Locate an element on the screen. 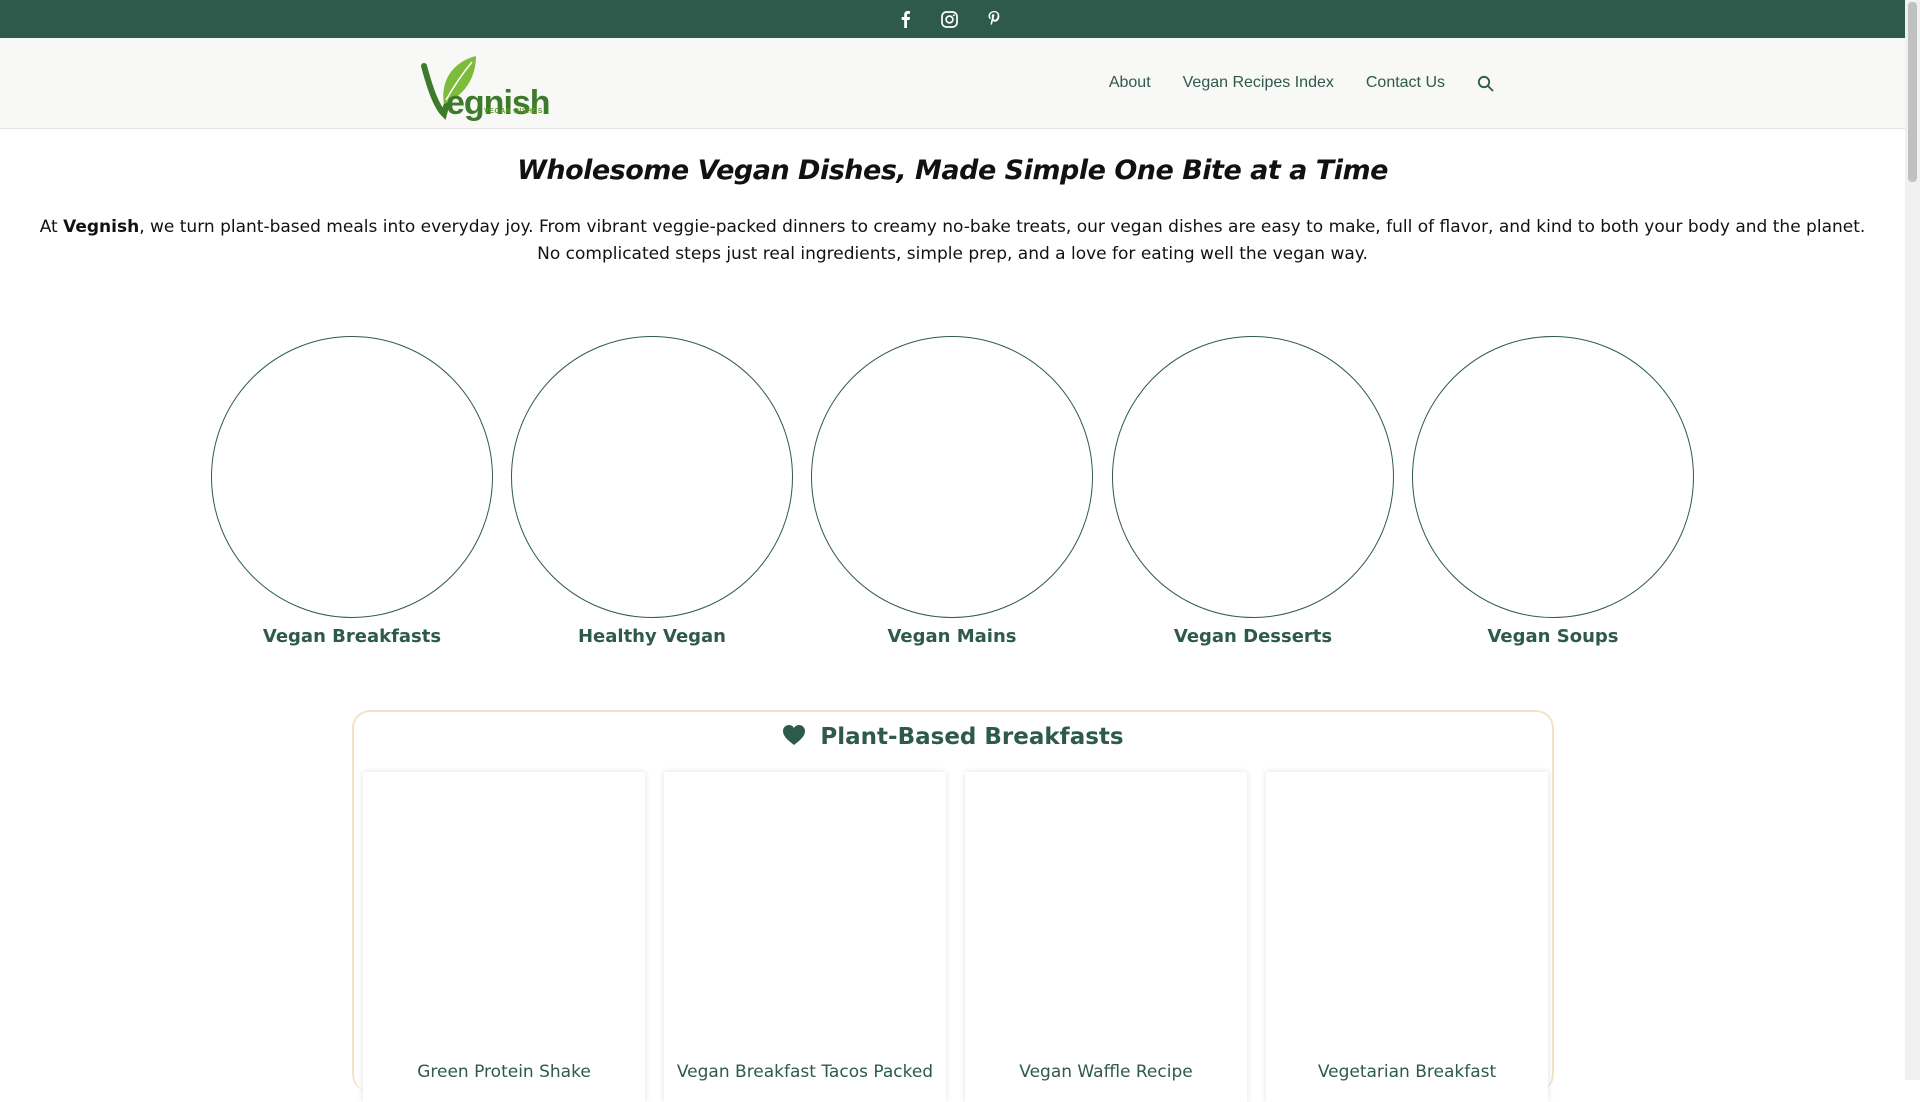 Image resolution: width=1920 pixels, height=1102 pixels. category-vegan-breakfasts: Vegan Breakfasts is located at coordinates (352, 491).